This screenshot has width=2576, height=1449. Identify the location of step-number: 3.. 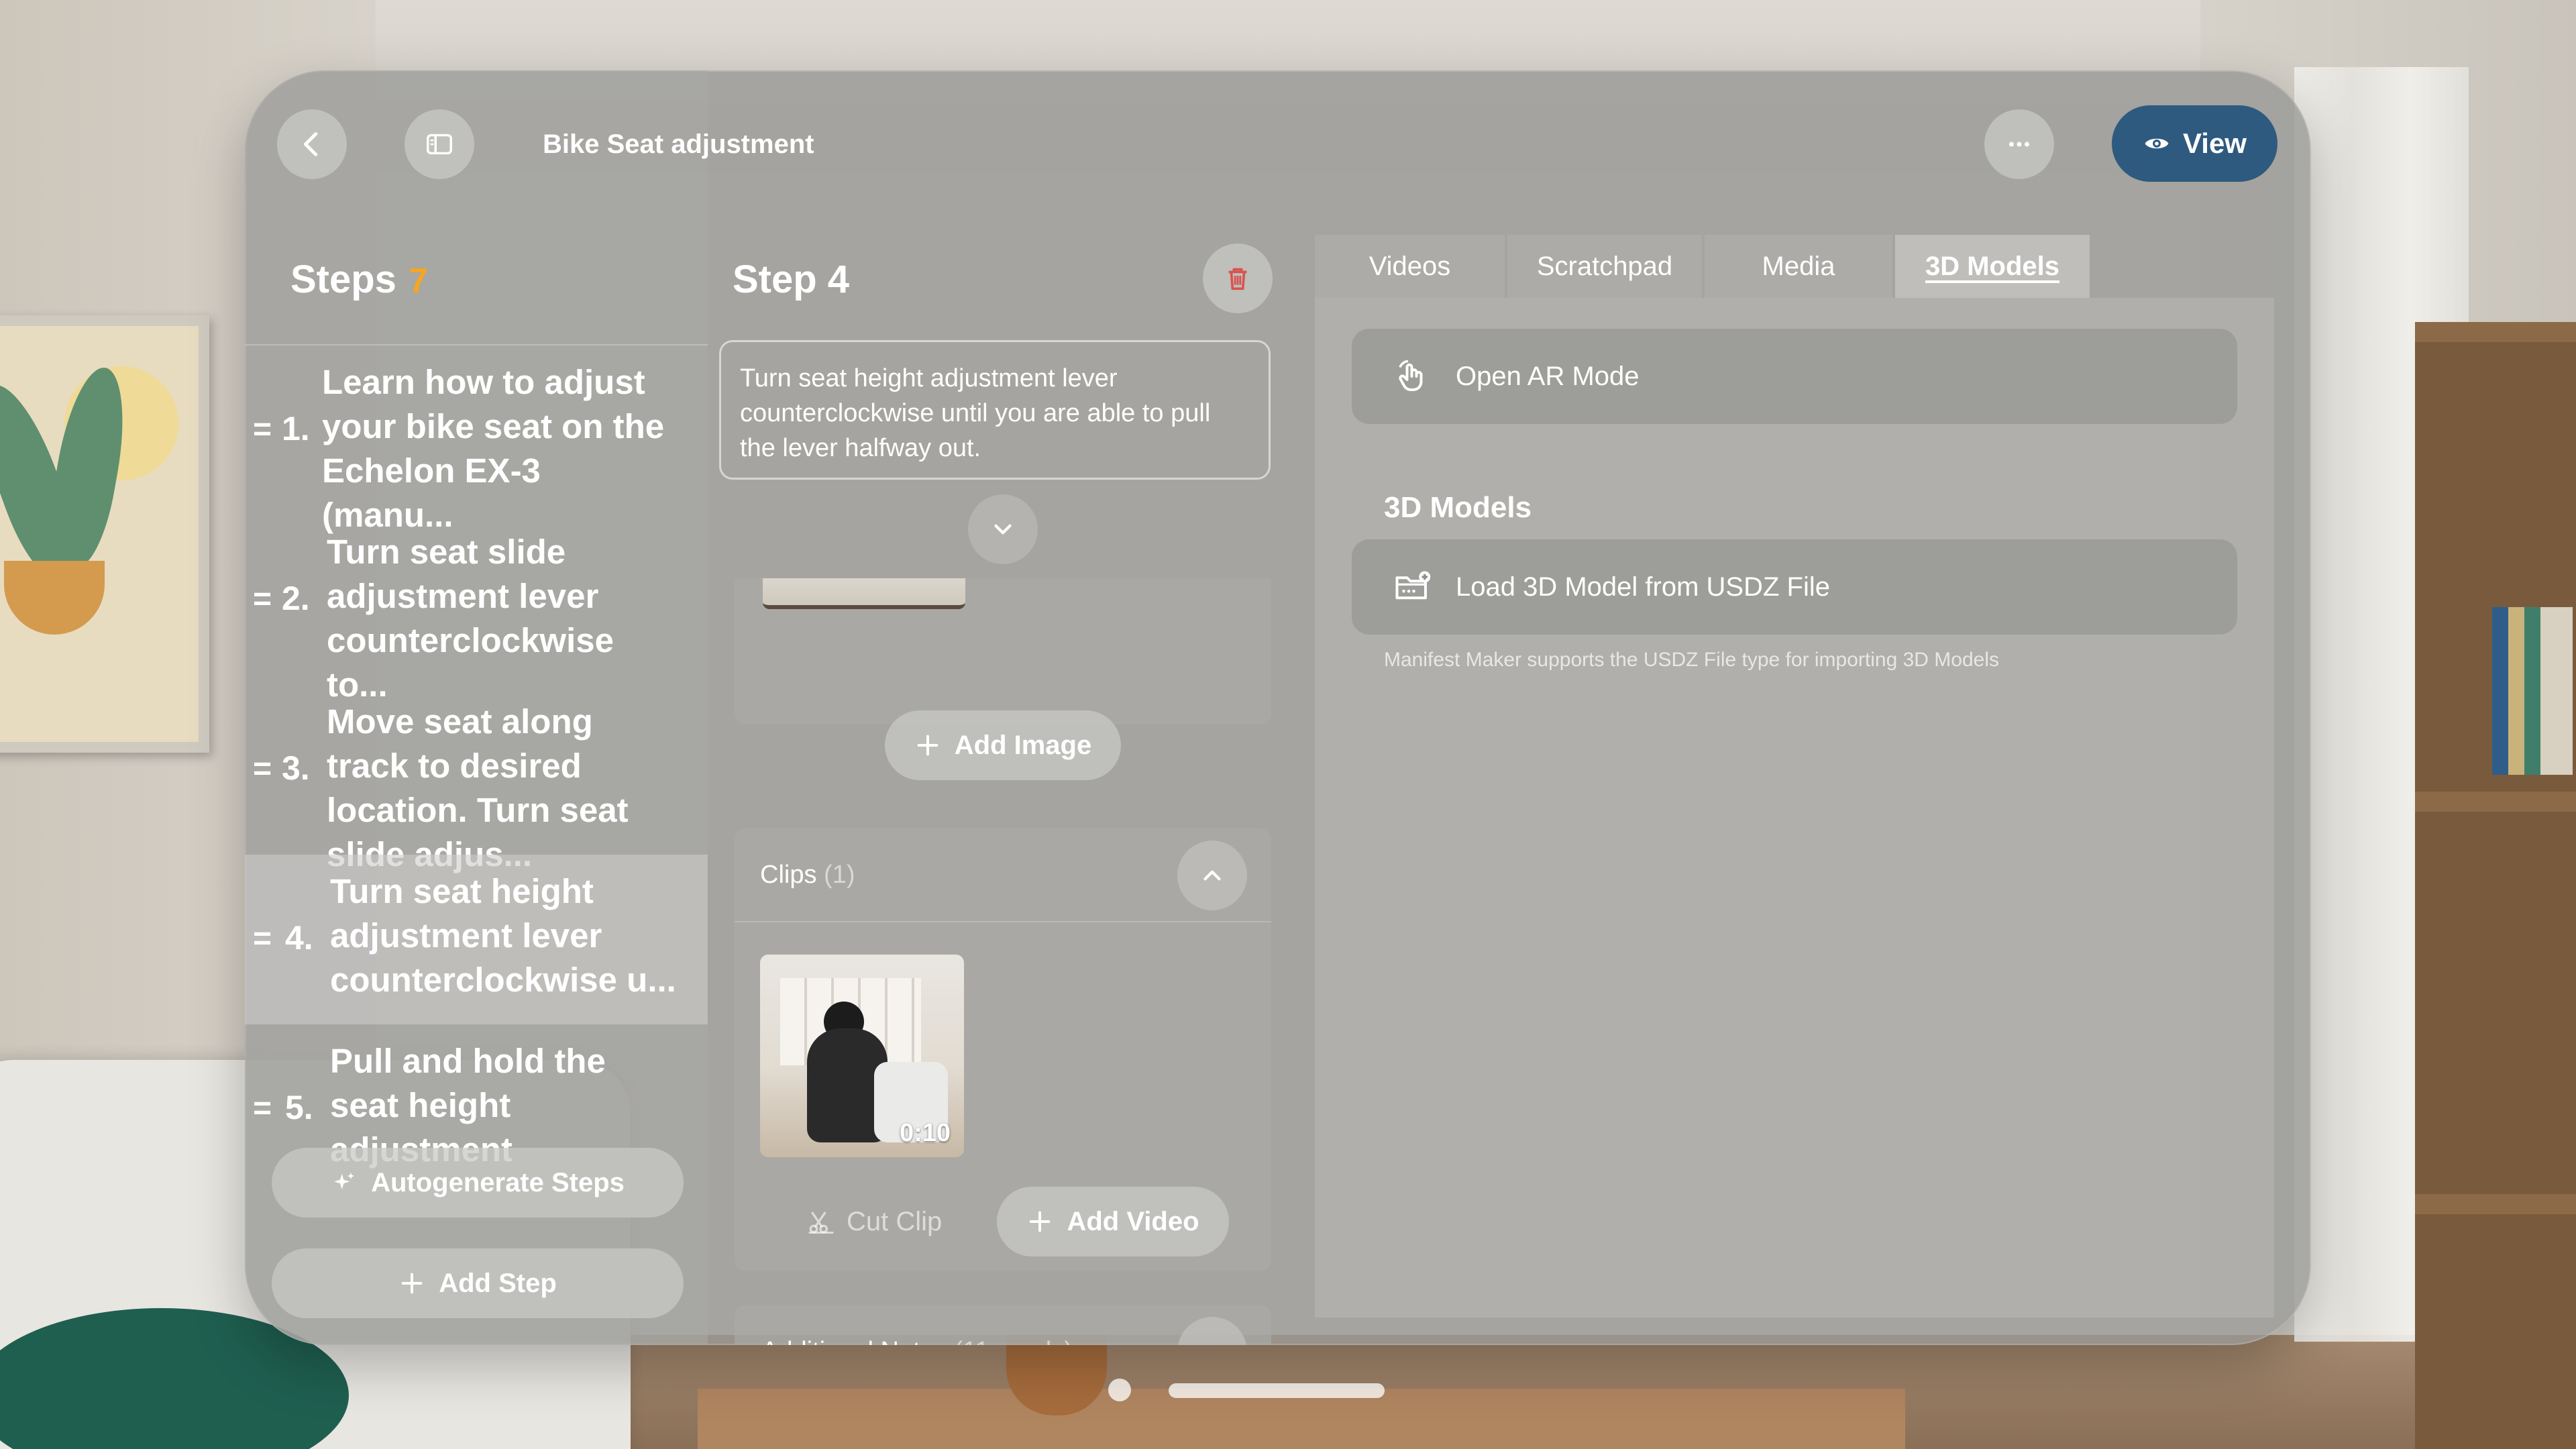
(296, 768).